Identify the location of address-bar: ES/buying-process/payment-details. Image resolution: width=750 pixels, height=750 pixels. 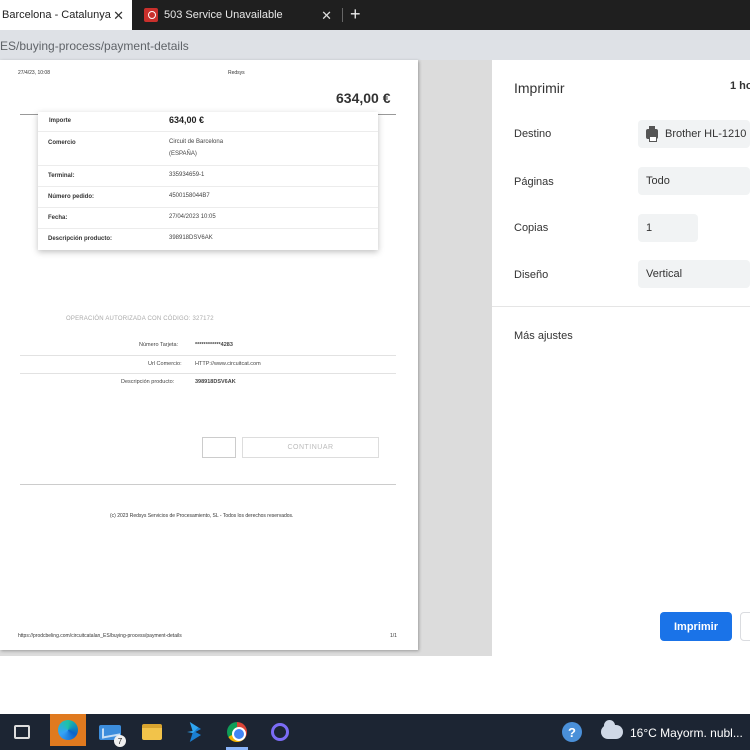
(375, 45).